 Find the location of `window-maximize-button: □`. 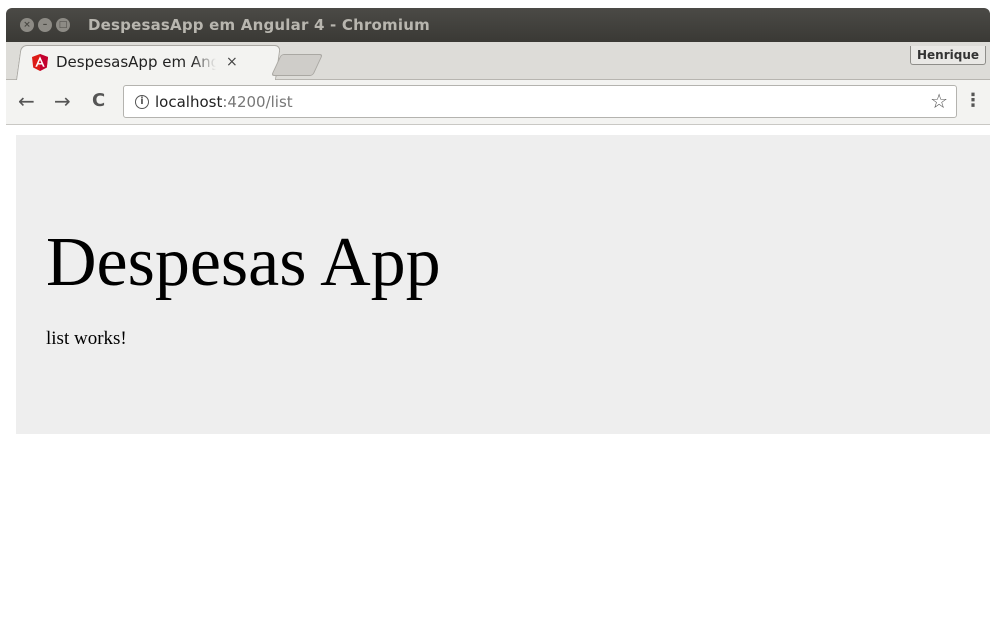

window-maximize-button: □ is located at coordinates (63, 25).